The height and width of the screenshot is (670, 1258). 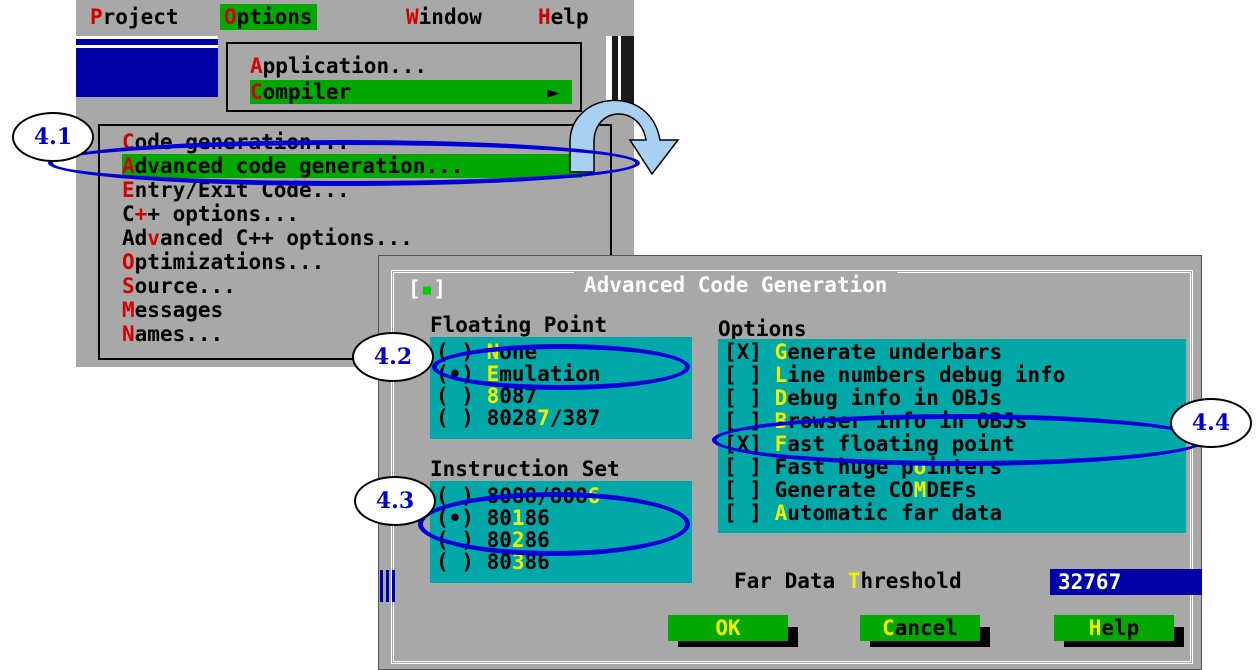 I want to click on options-menu: Application... Compiler ►, so click(x=404, y=77).